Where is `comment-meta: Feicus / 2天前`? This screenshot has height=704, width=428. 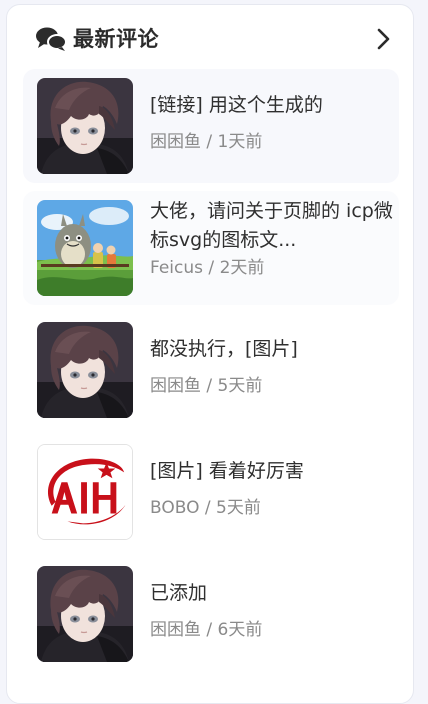
comment-meta: Feicus / 2天前 is located at coordinates (207, 268).